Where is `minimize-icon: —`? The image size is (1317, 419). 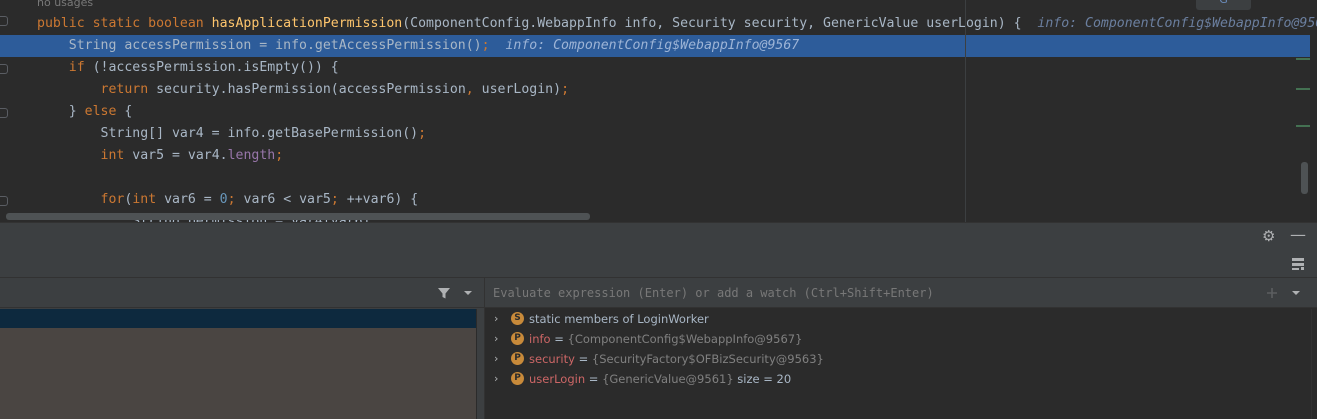
minimize-icon: — is located at coordinates (1298, 234).